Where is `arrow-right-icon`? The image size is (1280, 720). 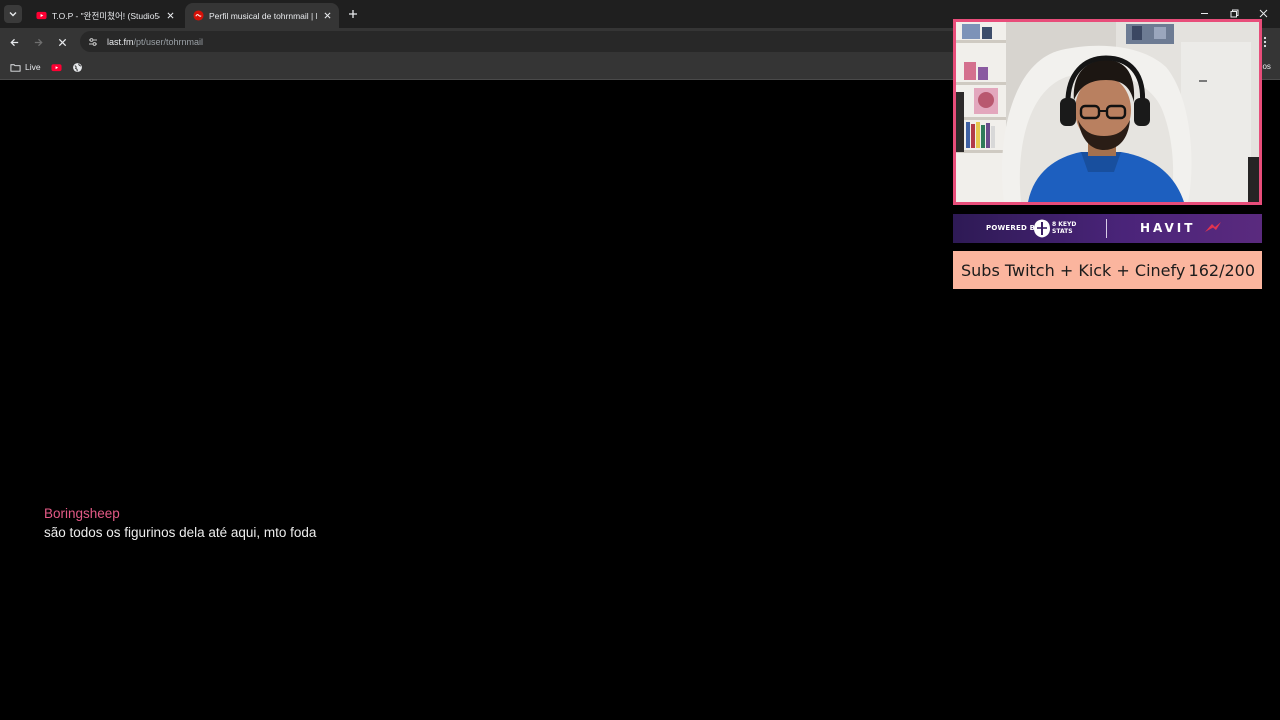
arrow-right-icon is located at coordinates (38, 42).